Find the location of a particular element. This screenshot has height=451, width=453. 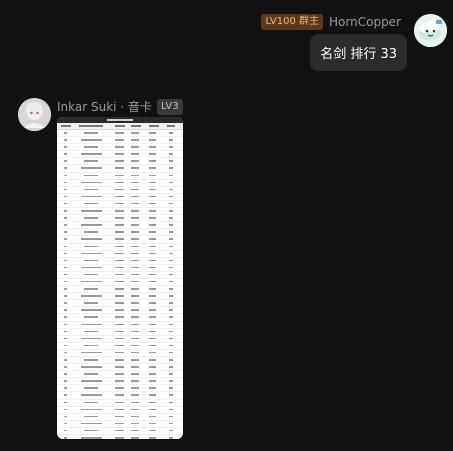

character-avatar-icon is located at coordinates (34, 114).